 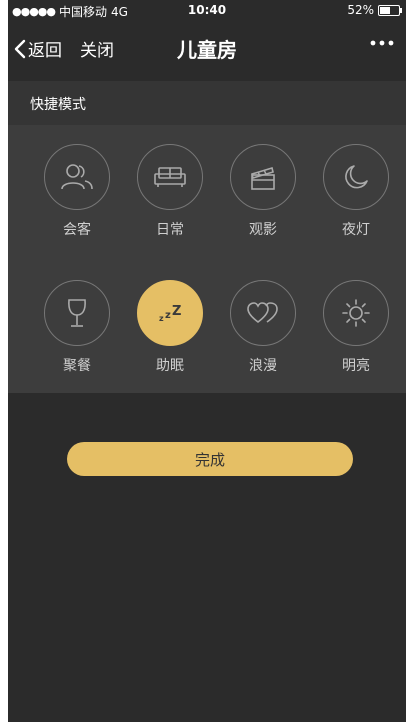 I want to click on moon-icon, so click(x=356, y=177).